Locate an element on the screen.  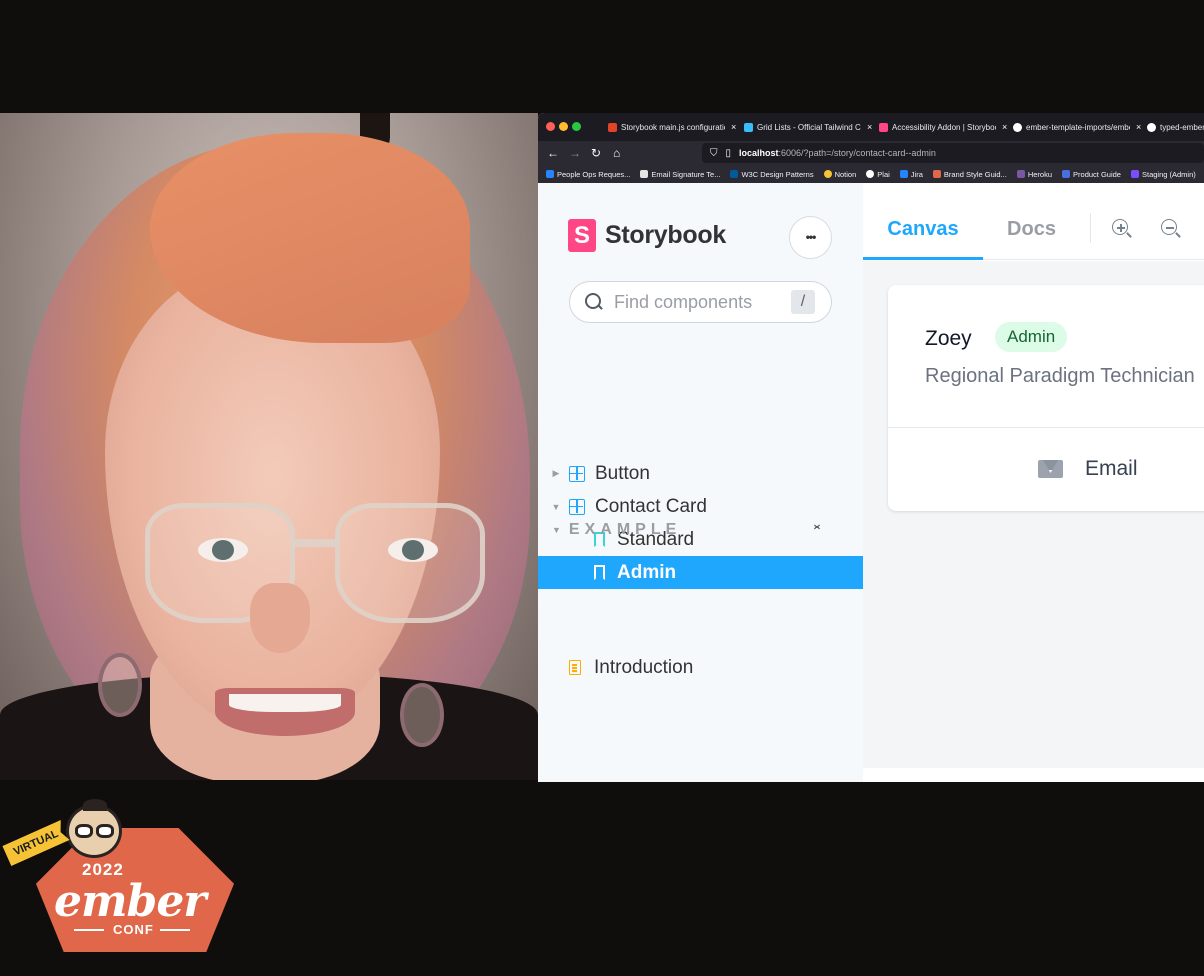
back-arrow-icon: ← is located at coordinates (553, 153).